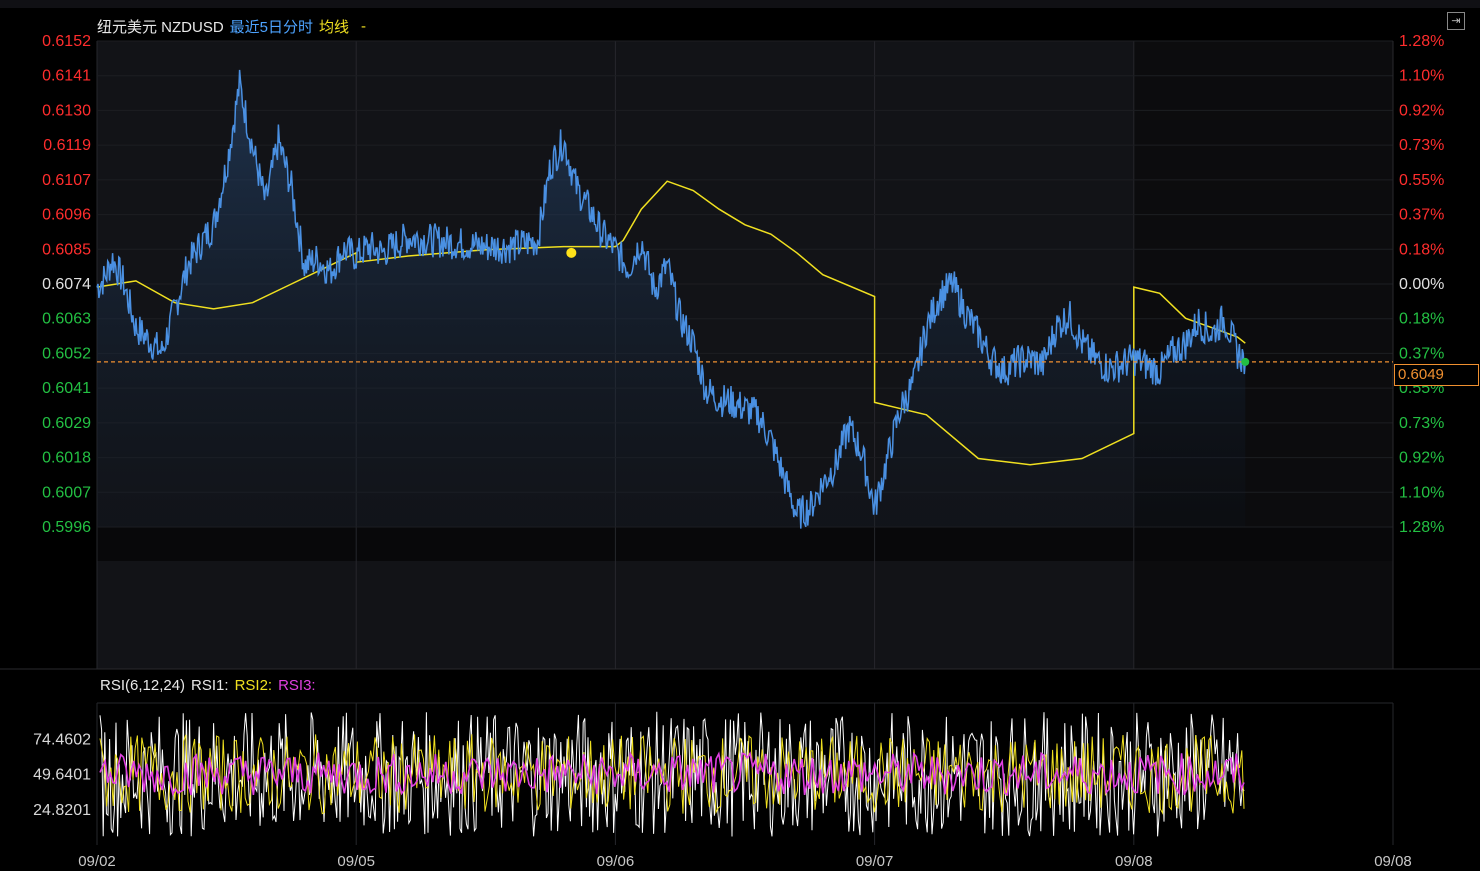 The image size is (1480, 871). What do you see at coordinates (160, 27) in the screenshot?
I see `instrument-name: 纽元美元 NZDUSD` at bounding box center [160, 27].